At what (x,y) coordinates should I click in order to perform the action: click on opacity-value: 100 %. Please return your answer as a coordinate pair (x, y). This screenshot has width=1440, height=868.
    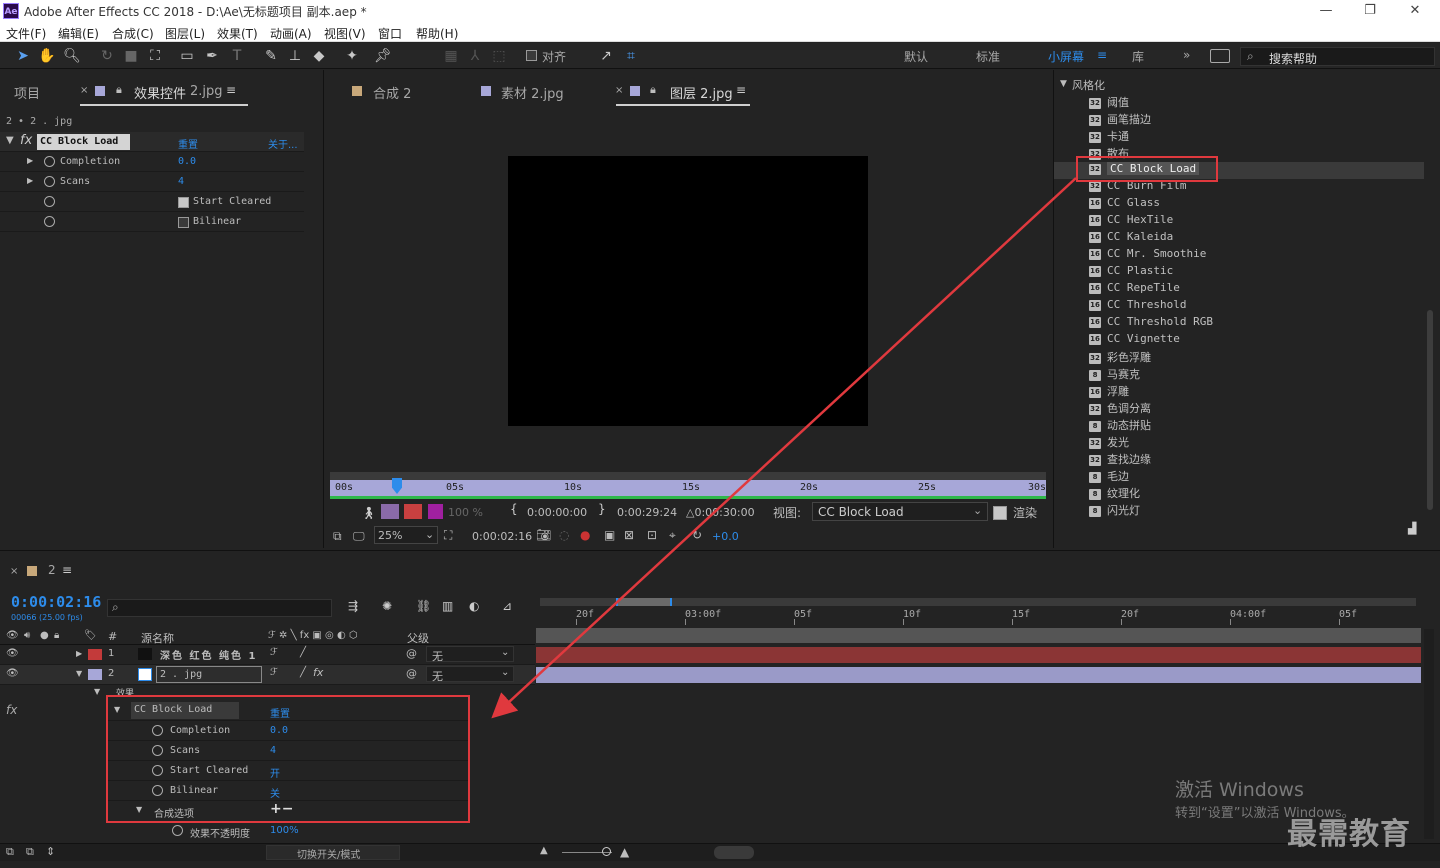
    Looking at the image, I should click on (465, 512).